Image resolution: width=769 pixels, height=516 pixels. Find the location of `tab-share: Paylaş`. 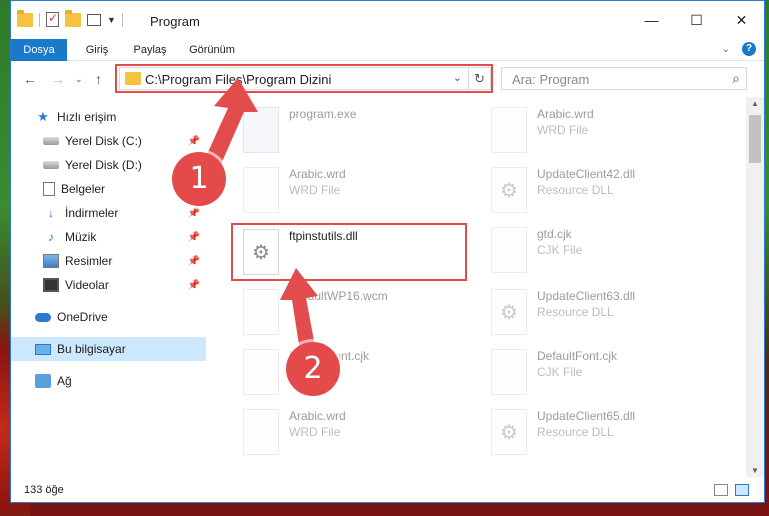

tab-share: Paylaş is located at coordinates (150, 50).